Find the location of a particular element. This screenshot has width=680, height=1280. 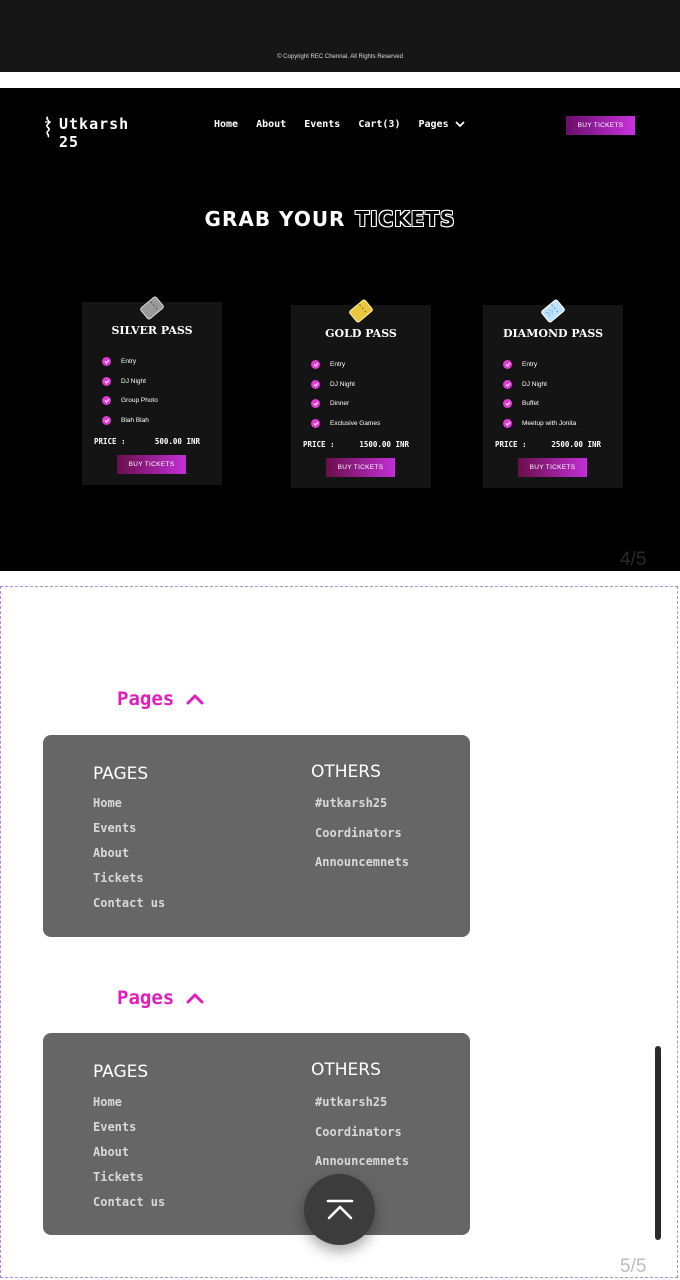

feature-list: Entry DJ Night Group Photo Blah Blah is located at coordinates (130, 391).